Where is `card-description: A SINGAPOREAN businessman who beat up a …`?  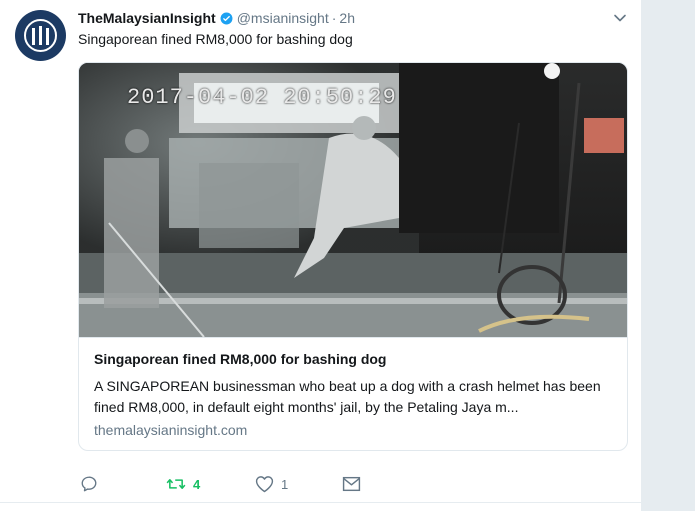 card-description: A SINGAPOREAN businessman who beat up a … is located at coordinates (347, 396).